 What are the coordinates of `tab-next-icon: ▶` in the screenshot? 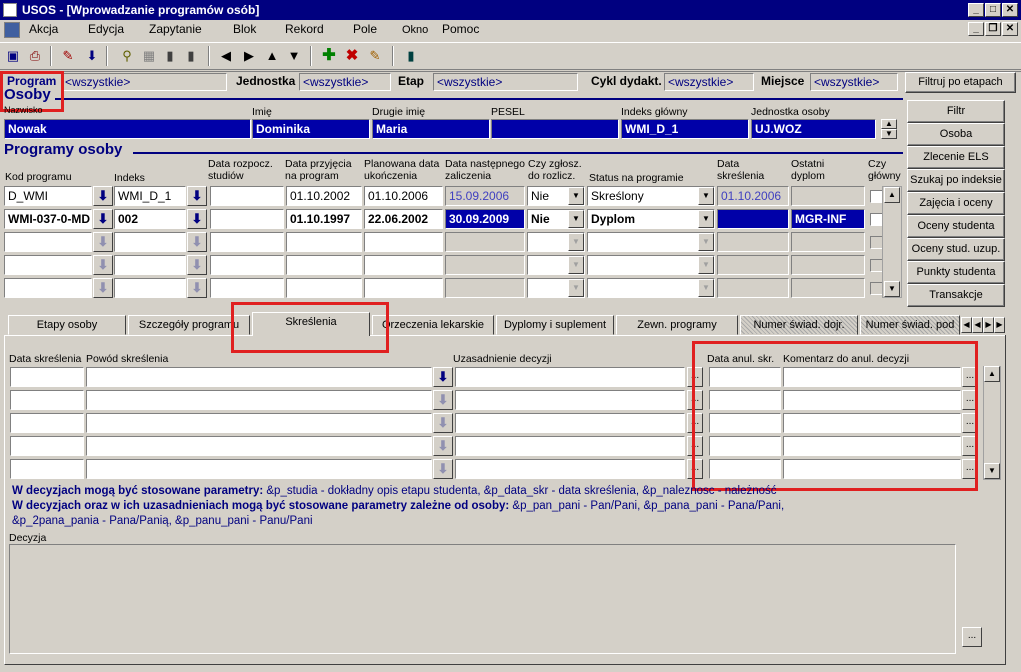 It's located at (988, 325).